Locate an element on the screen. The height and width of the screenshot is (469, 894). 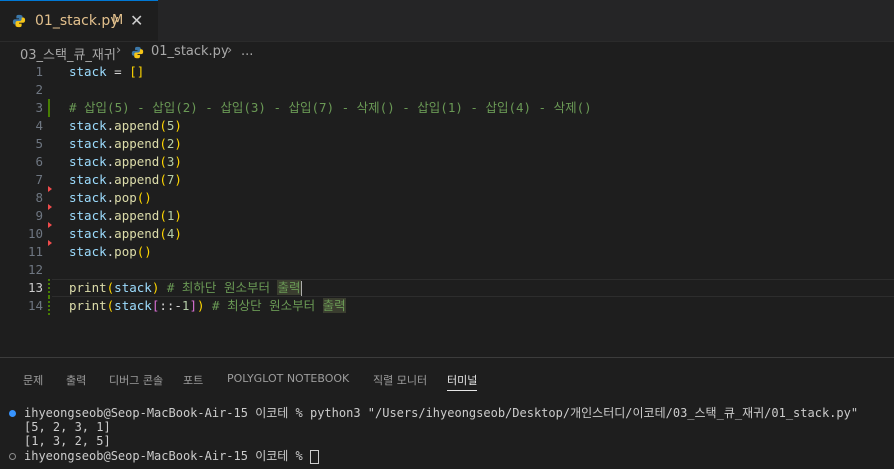
code-token: ] is located at coordinates (193, 305).